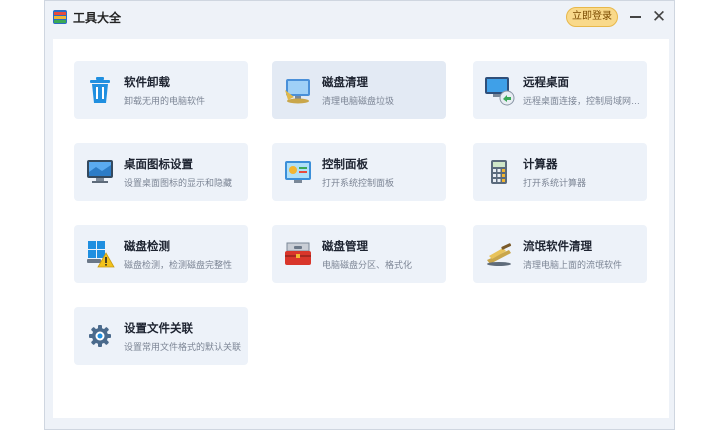 Image resolution: width=720 pixels, height=432 pixels. What do you see at coordinates (358, 183) in the screenshot?
I see `tool-desc: 打开系统控制面板` at bounding box center [358, 183].